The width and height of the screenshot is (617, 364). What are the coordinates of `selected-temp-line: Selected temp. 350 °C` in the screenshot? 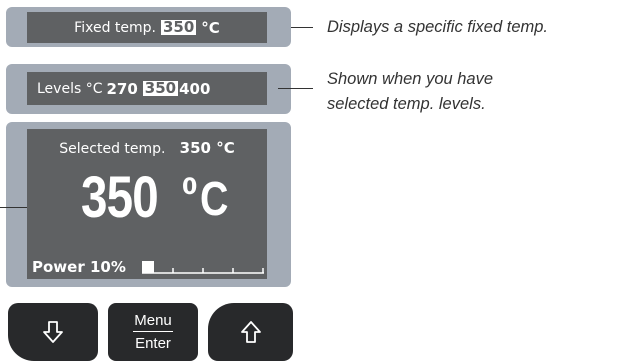 It's located at (147, 147).